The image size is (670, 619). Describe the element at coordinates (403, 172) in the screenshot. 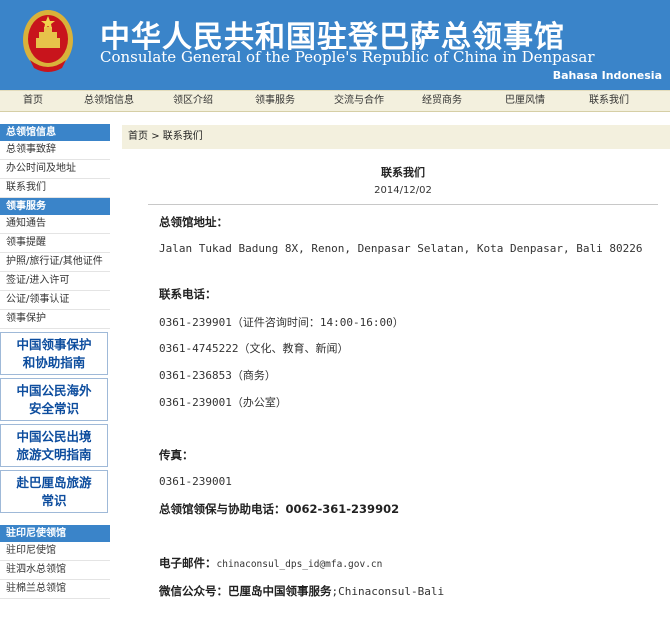

I see `page-title: 联系我们` at that location.